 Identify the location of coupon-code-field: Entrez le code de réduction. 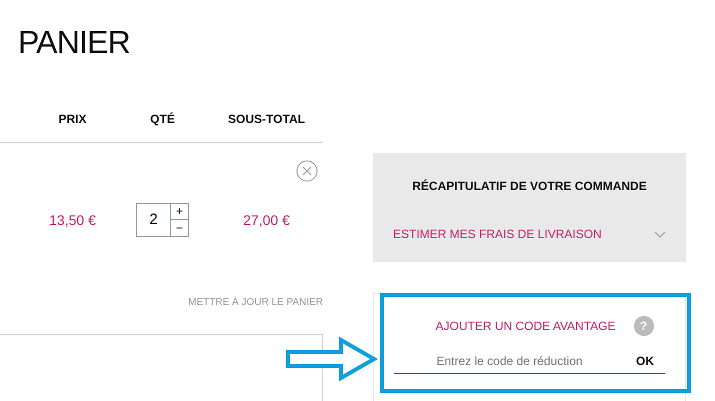
(509, 361).